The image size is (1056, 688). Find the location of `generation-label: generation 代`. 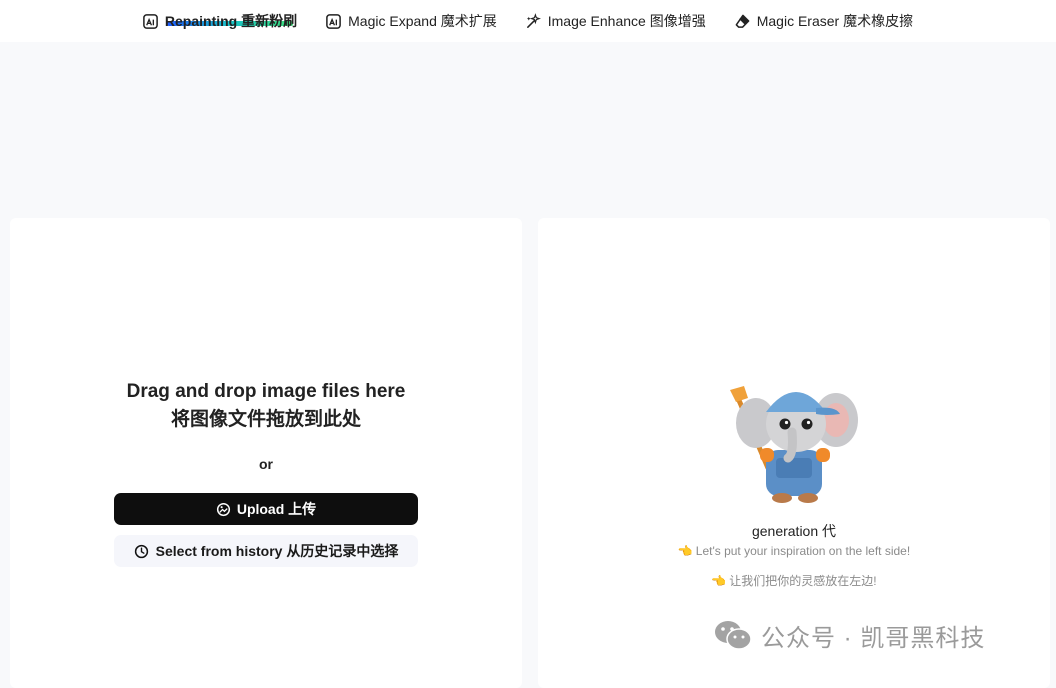

generation-label: generation 代 is located at coordinates (794, 531).